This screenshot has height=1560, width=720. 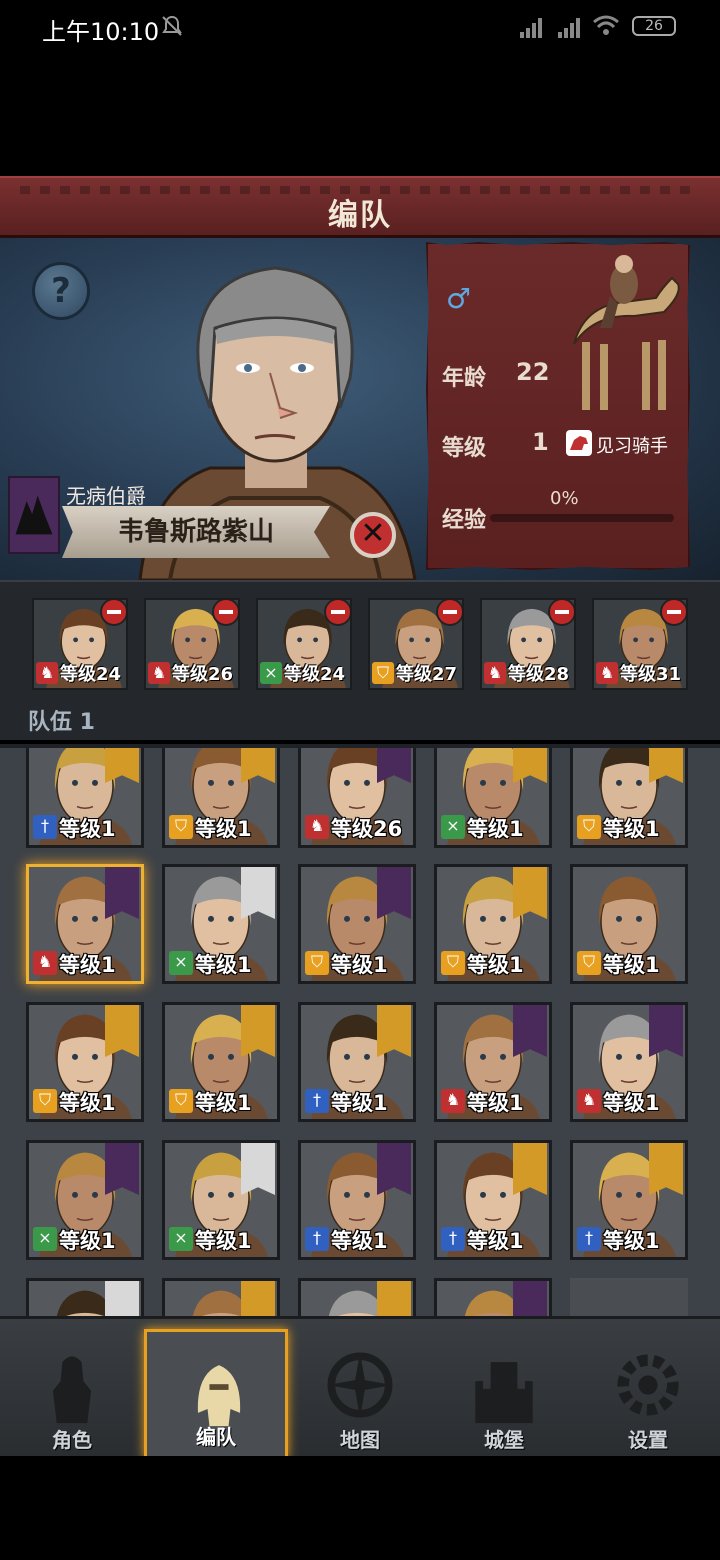 I want to click on signal-icon, so click(x=569, y=28).